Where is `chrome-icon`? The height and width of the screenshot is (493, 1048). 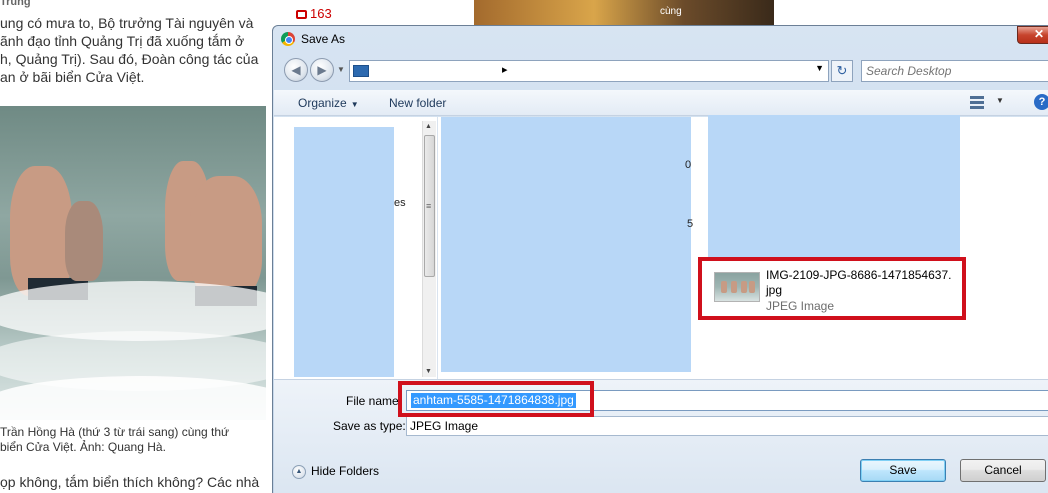 chrome-icon is located at coordinates (288, 39).